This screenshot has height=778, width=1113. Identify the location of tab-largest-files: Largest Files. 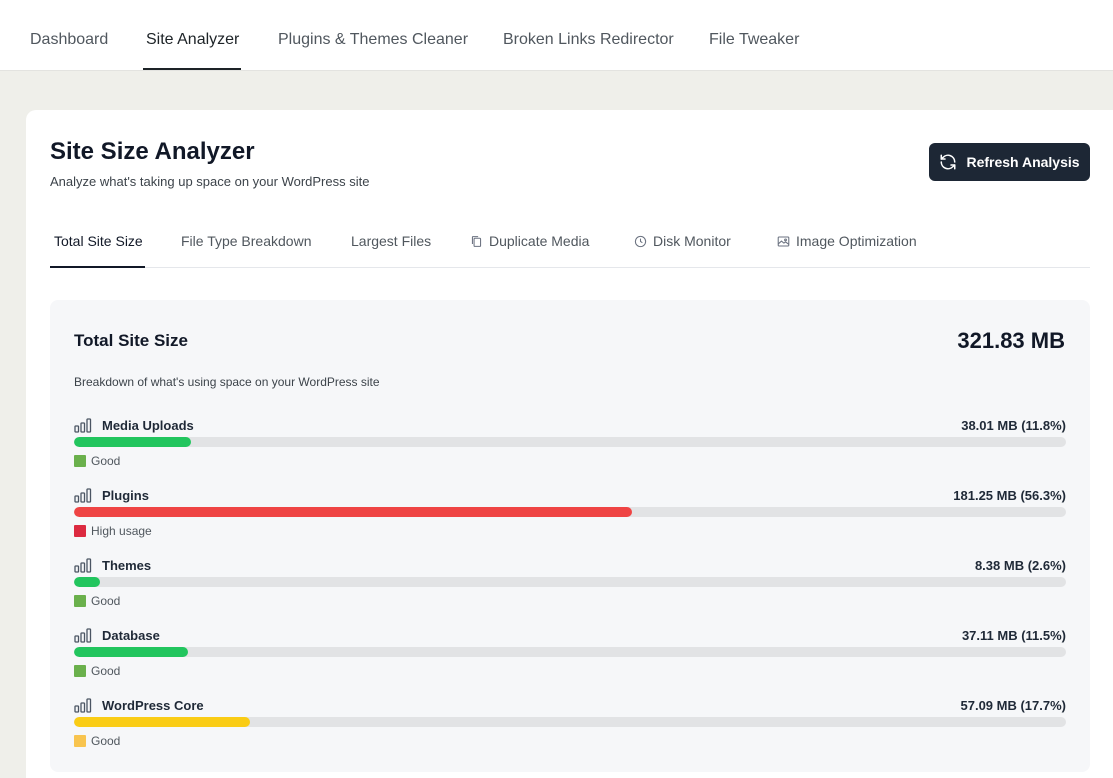
(391, 241).